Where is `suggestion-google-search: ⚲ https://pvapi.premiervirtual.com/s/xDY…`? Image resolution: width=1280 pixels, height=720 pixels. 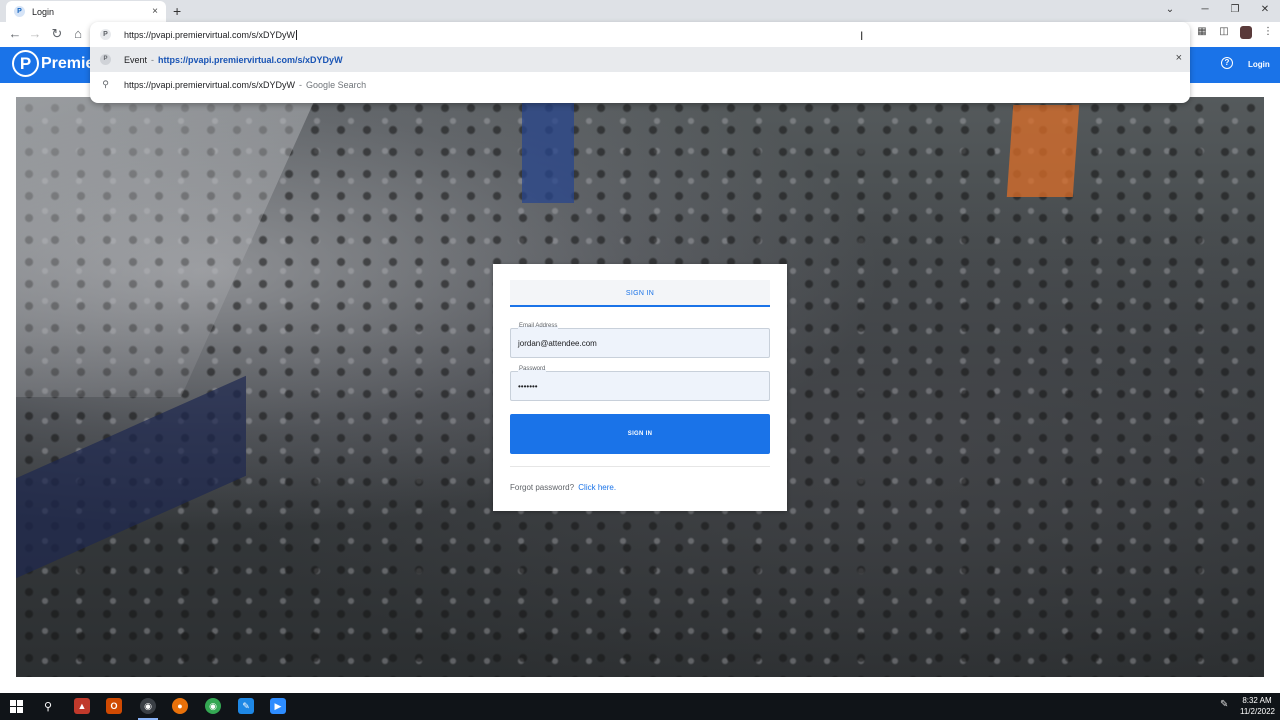 suggestion-google-search: ⚲ https://pvapi.premiervirtual.com/s/xDY… is located at coordinates (640, 84).